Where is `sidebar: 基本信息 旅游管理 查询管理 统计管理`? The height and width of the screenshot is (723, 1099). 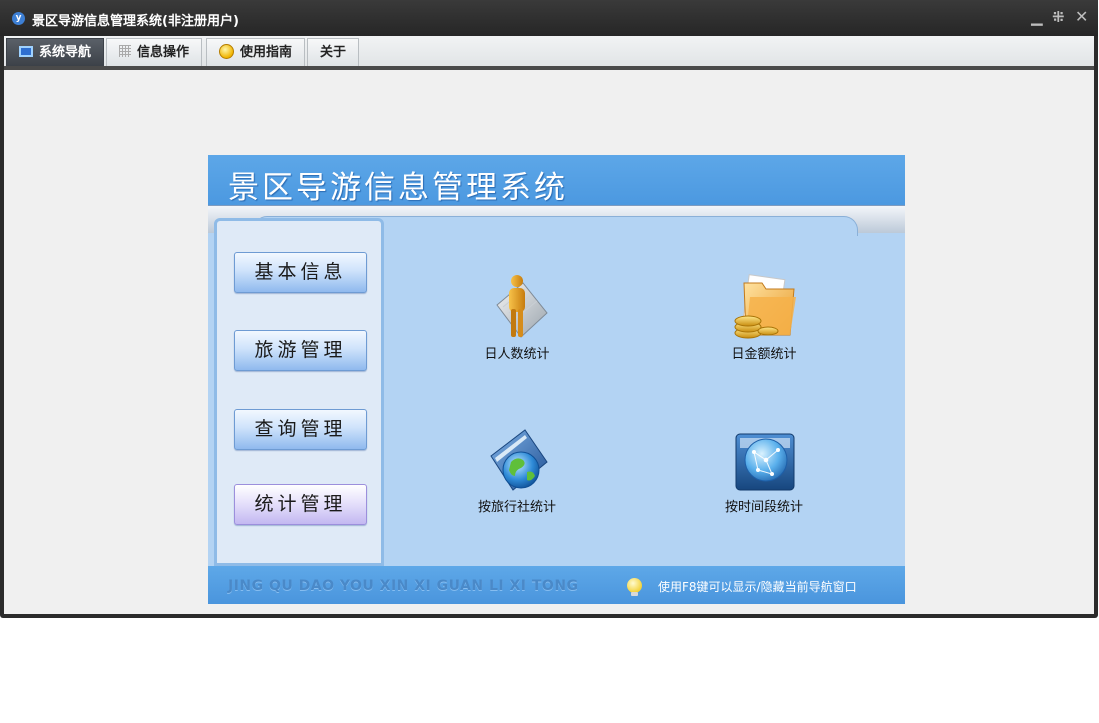 sidebar: 基本信息 旅游管理 查询管理 统计管理 is located at coordinates (299, 392).